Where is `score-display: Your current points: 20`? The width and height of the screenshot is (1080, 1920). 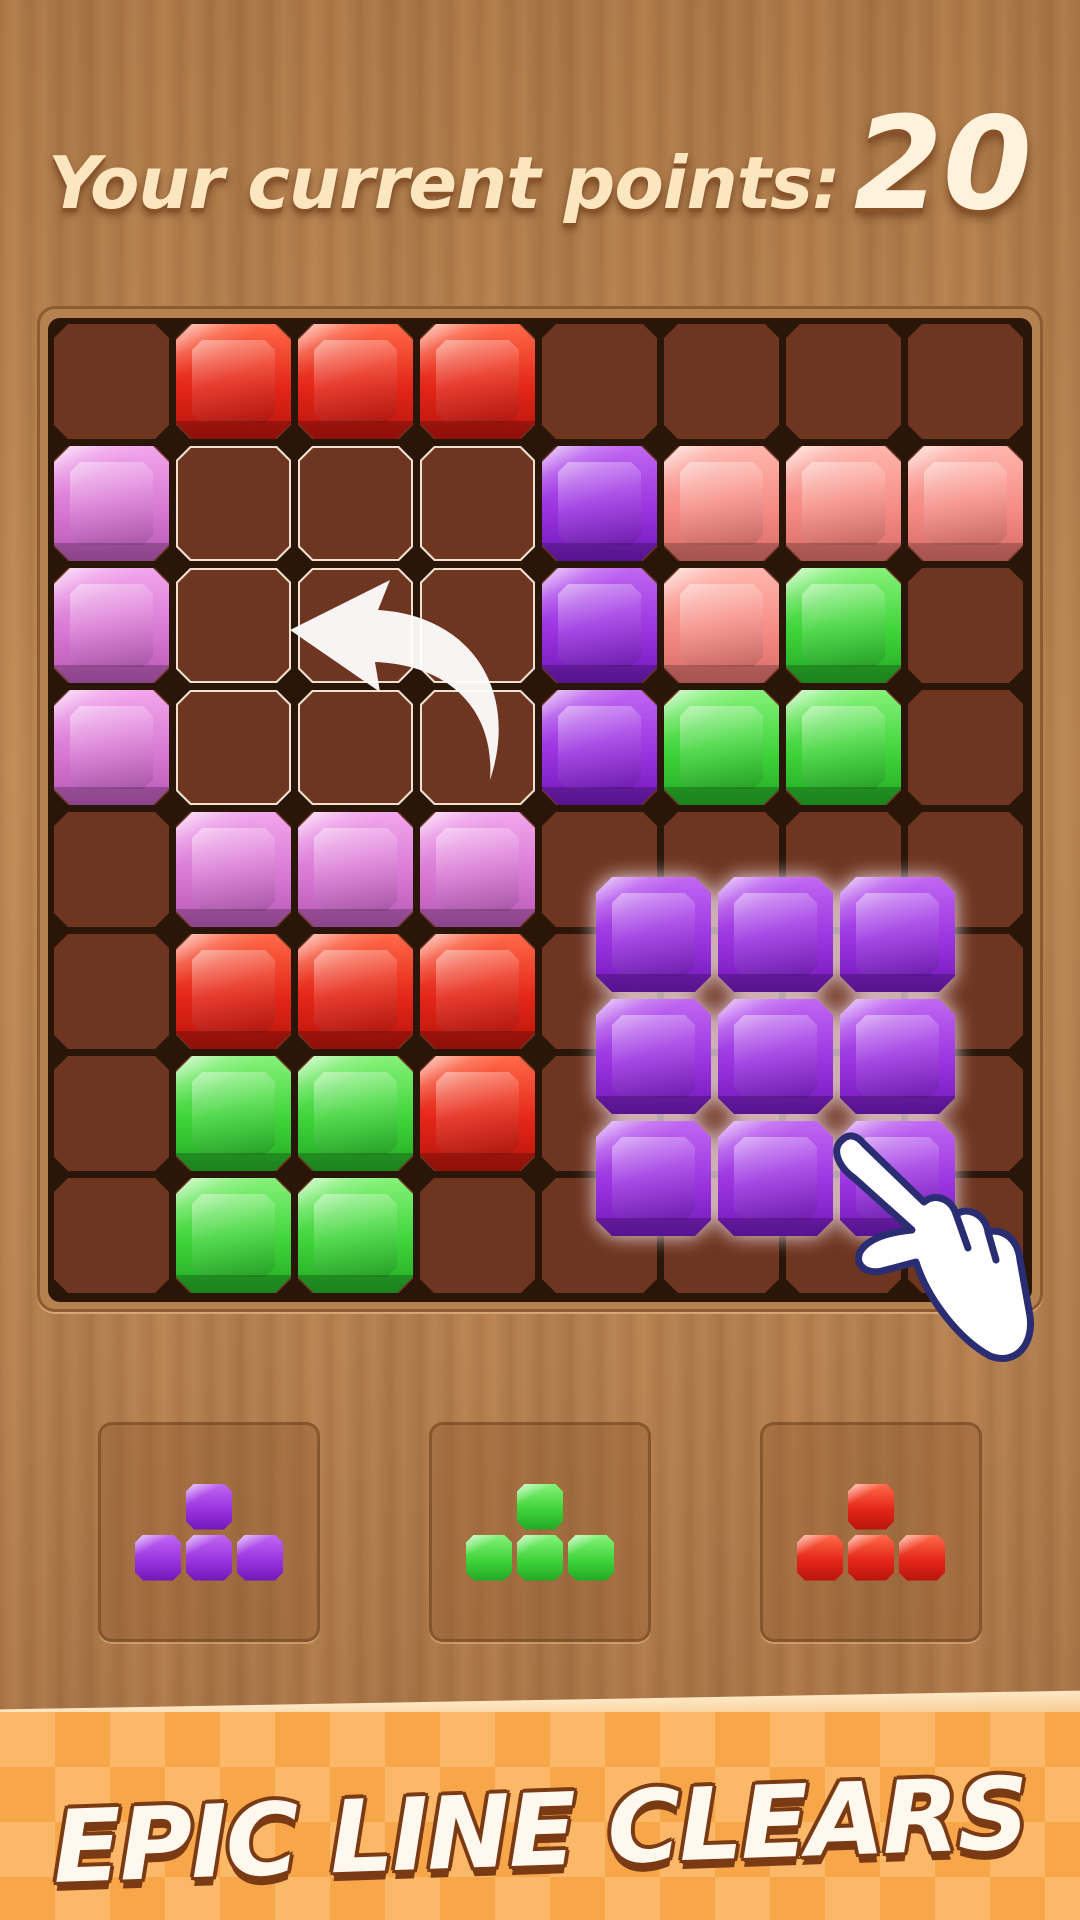
score-display: Your current points: 20 is located at coordinates (540, 164).